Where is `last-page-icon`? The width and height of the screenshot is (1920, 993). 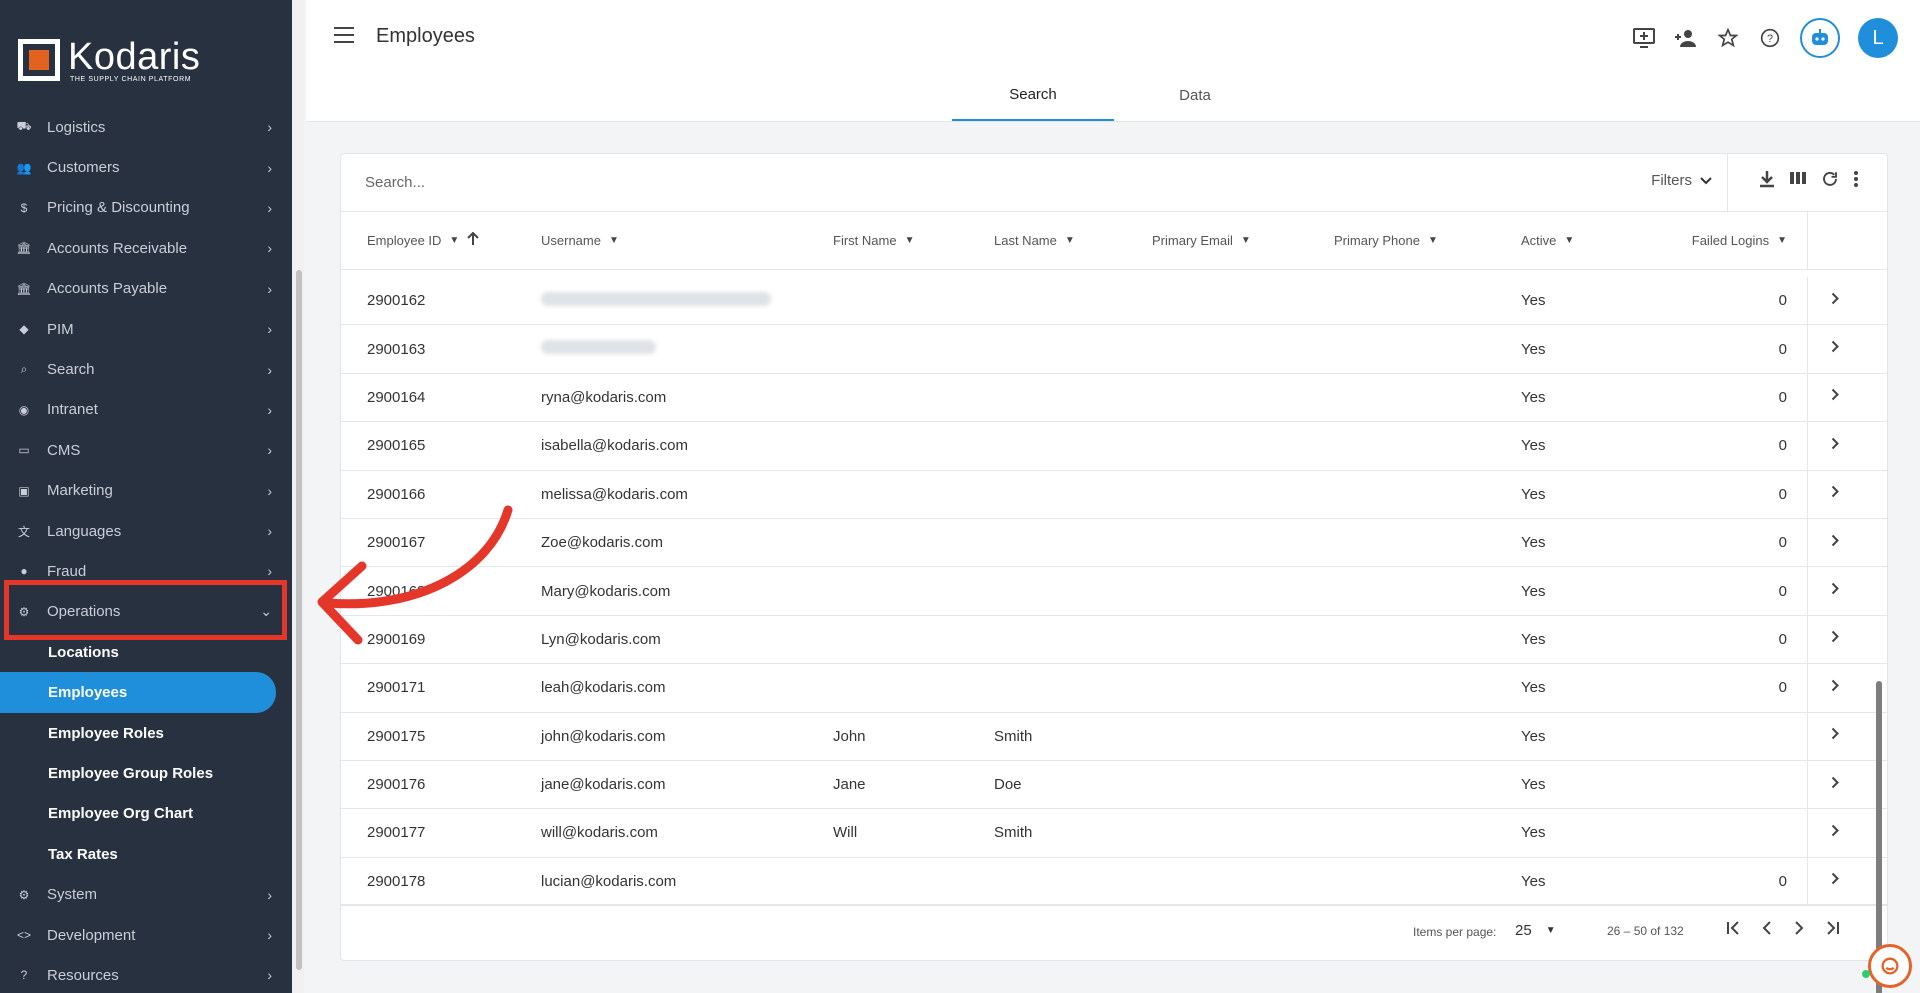
last-page-icon is located at coordinates (1833, 929).